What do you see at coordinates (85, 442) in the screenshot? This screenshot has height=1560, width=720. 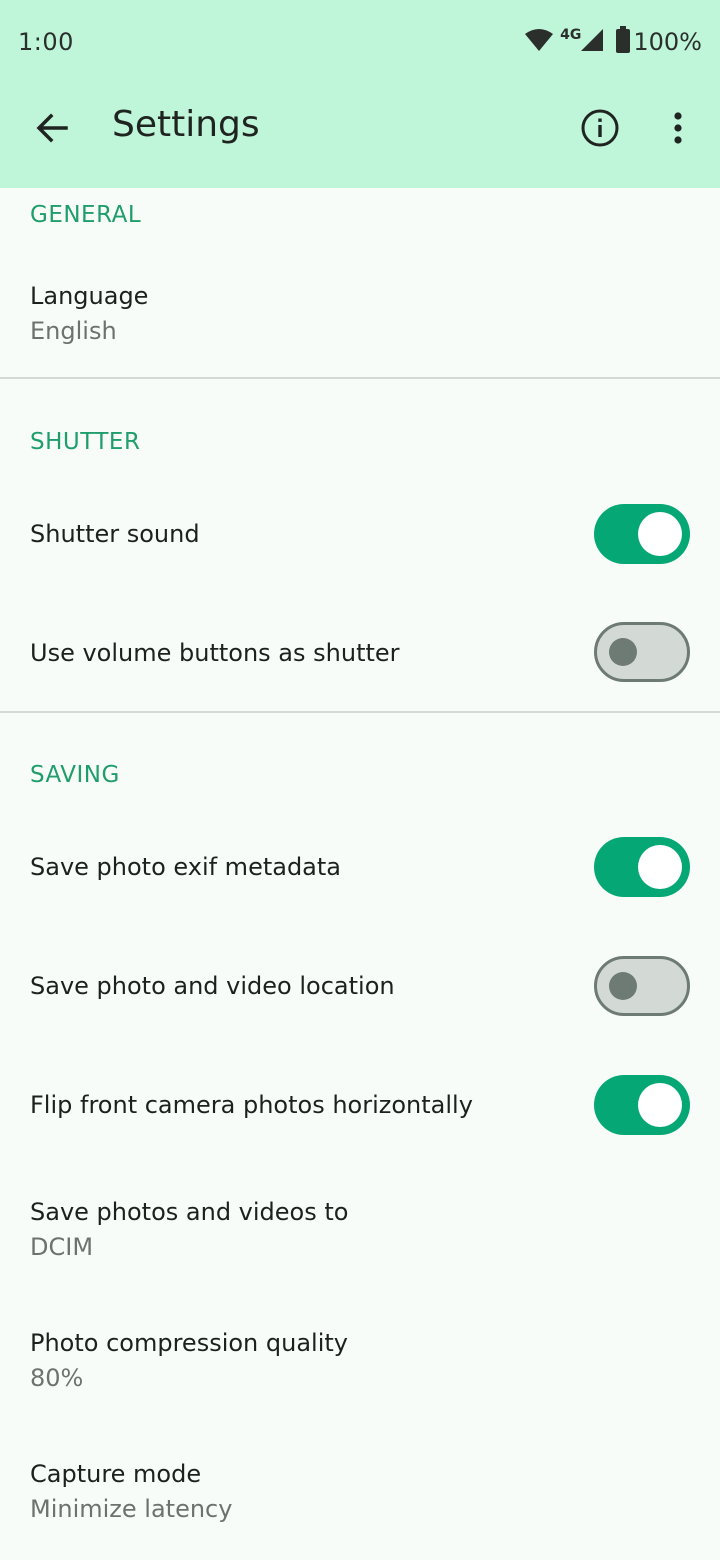 I see `section-header-shutter: SHUTTER` at bounding box center [85, 442].